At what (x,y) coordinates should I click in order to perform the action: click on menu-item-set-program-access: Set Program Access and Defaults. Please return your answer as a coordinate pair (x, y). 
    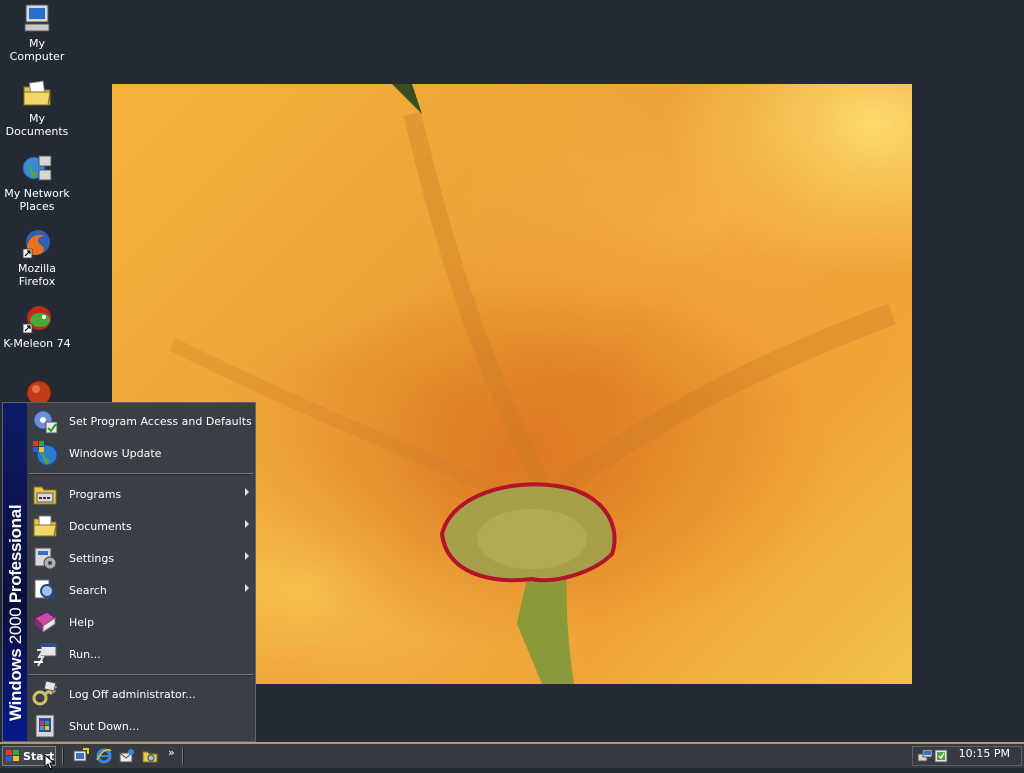
    Looking at the image, I should click on (142, 421).